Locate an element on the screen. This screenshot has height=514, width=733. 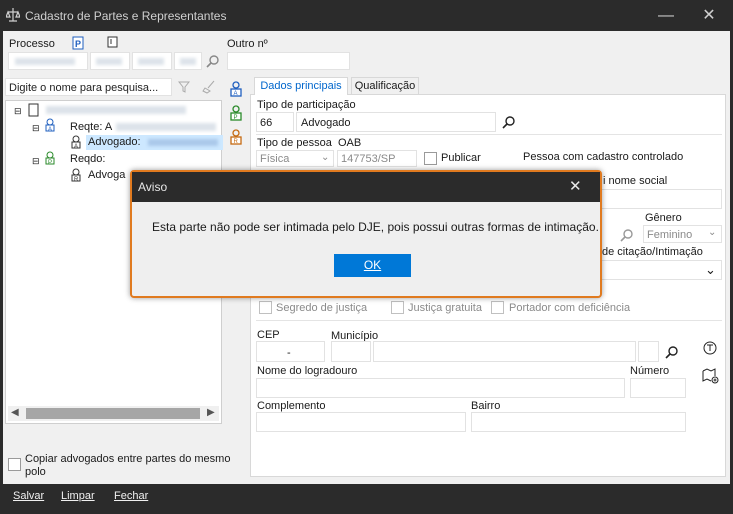
publicar-checkbox is located at coordinates (430, 158).